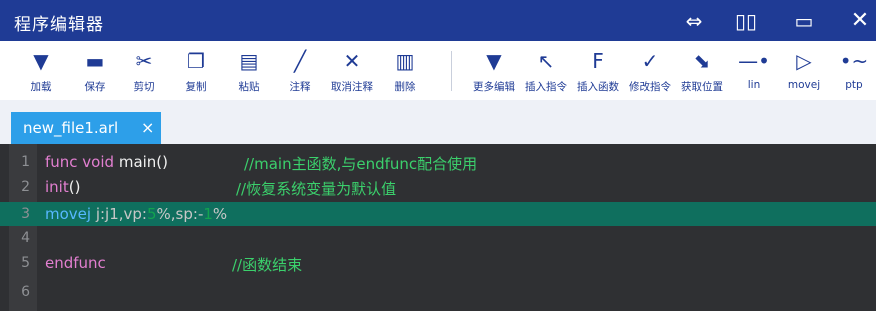 This screenshot has width=876, height=311. I want to click on modify-instruction-button: ✓ 修改指令, so click(650, 72).